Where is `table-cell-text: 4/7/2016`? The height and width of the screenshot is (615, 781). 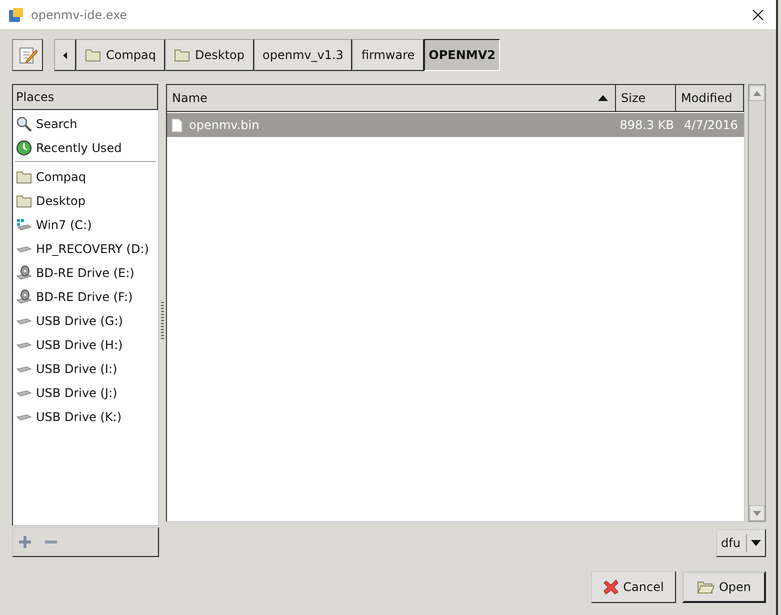 table-cell-text: 4/7/2016 is located at coordinates (711, 125).